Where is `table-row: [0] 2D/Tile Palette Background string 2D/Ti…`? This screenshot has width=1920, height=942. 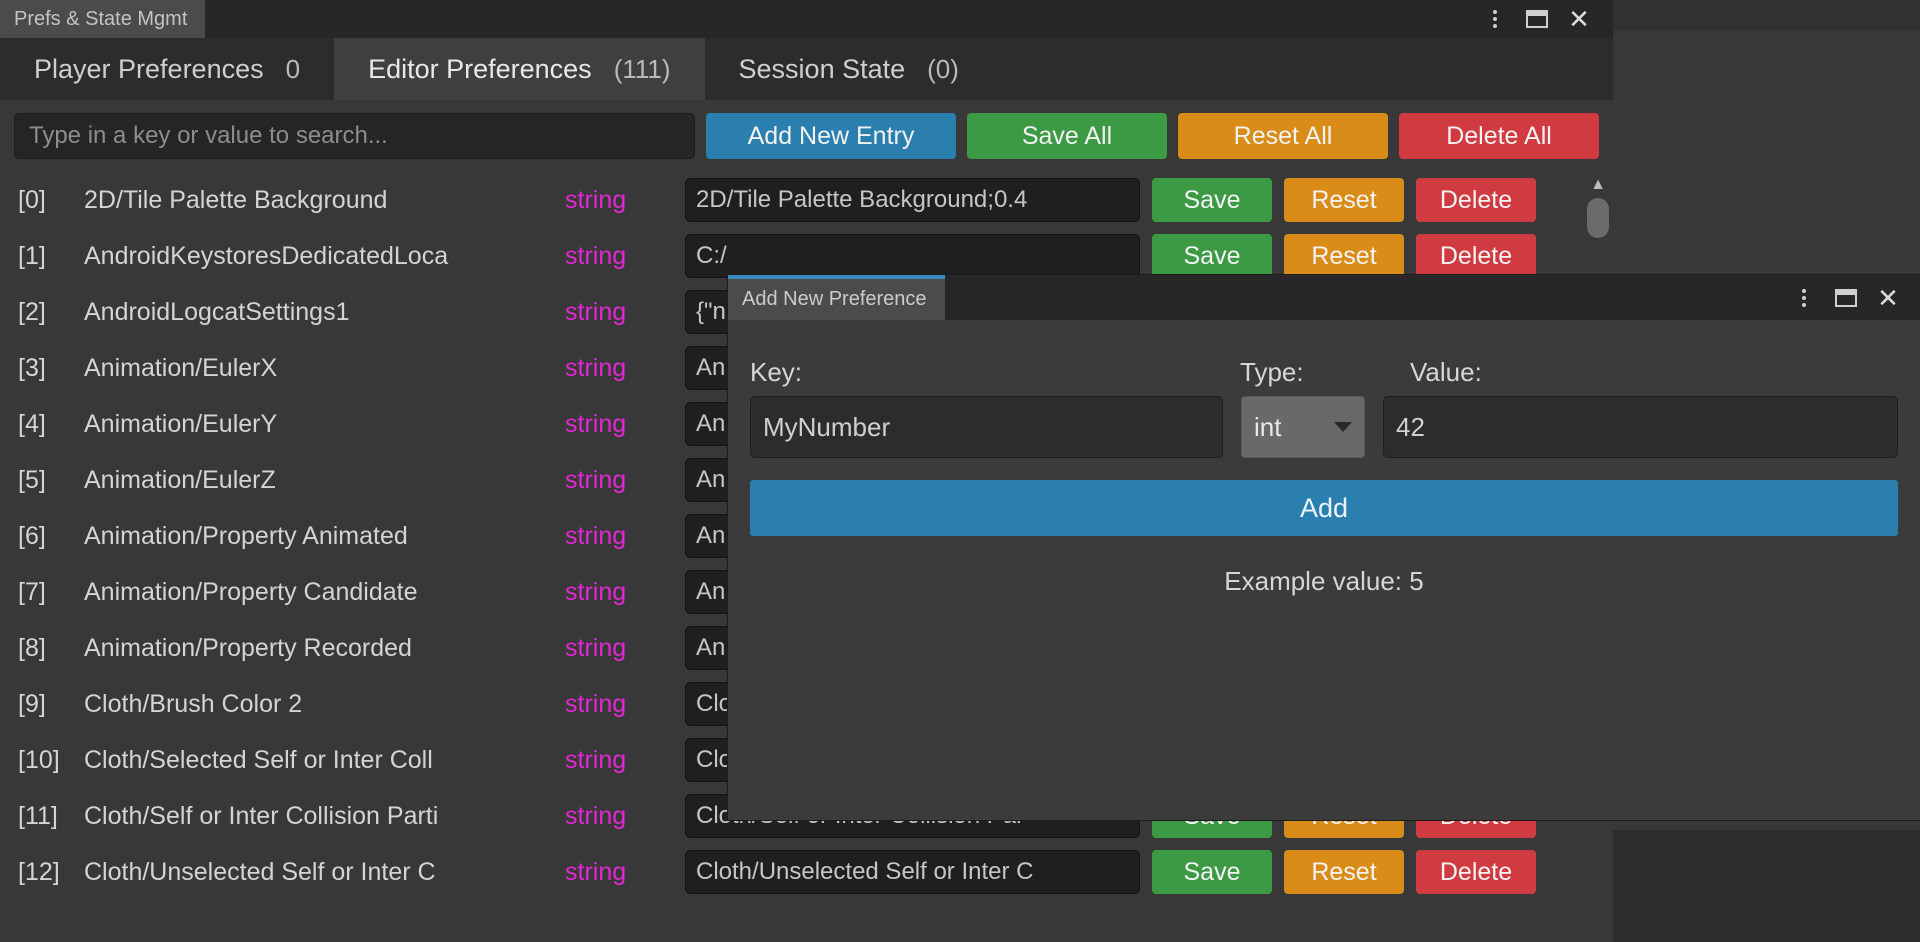
table-row: [0] 2D/Tile Palette Background string 2D/Ti… is located at coordinates (806, 200).